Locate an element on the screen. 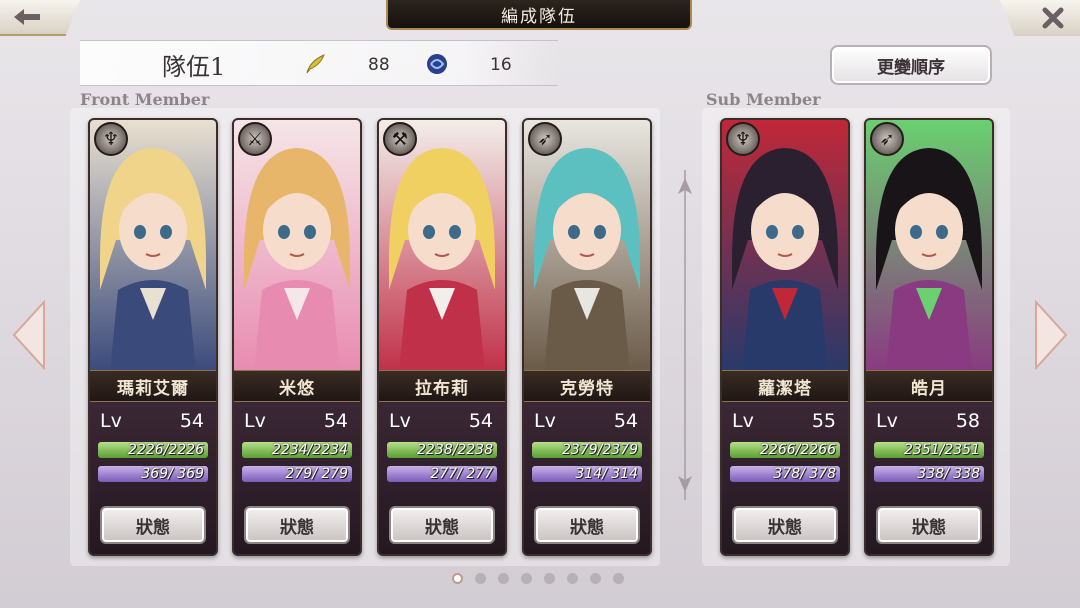  sub-member-label: Sub Member is located at coordinates (763, 99).